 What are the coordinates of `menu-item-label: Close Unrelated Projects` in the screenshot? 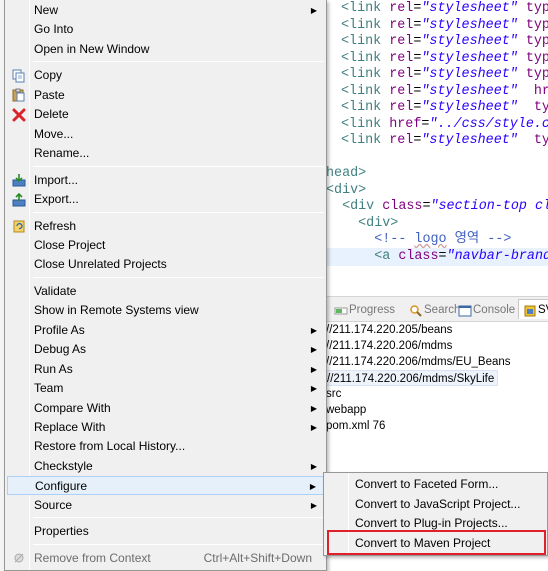 It's located at (100, 264).